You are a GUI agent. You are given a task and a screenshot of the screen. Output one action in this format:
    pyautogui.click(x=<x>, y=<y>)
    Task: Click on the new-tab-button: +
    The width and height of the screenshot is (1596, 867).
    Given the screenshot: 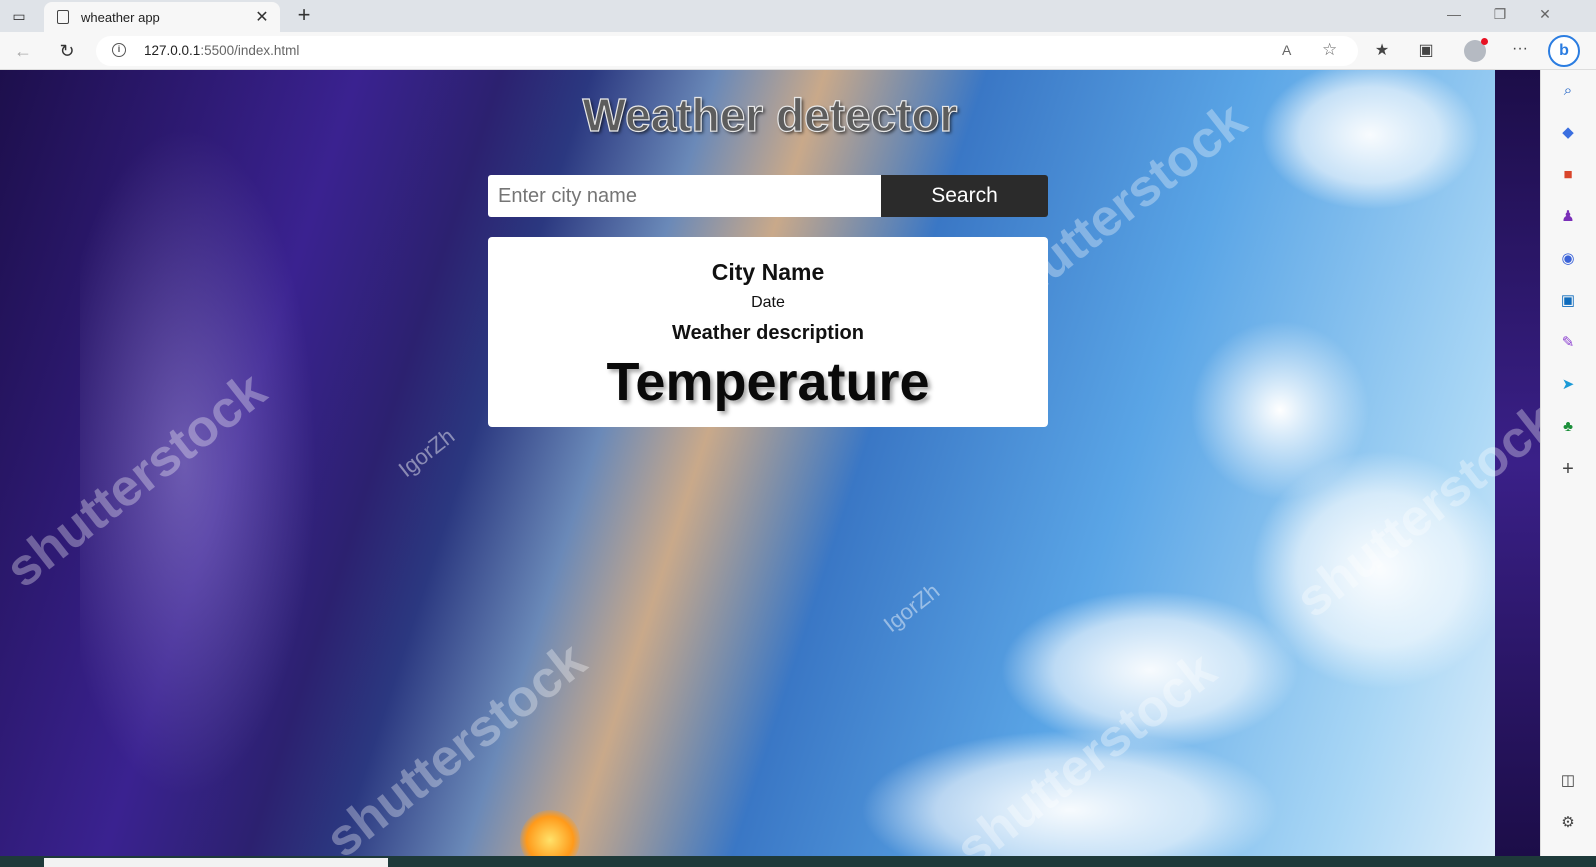 What is the action you would take?
    pyautogui.click(x=304, y=16)
    